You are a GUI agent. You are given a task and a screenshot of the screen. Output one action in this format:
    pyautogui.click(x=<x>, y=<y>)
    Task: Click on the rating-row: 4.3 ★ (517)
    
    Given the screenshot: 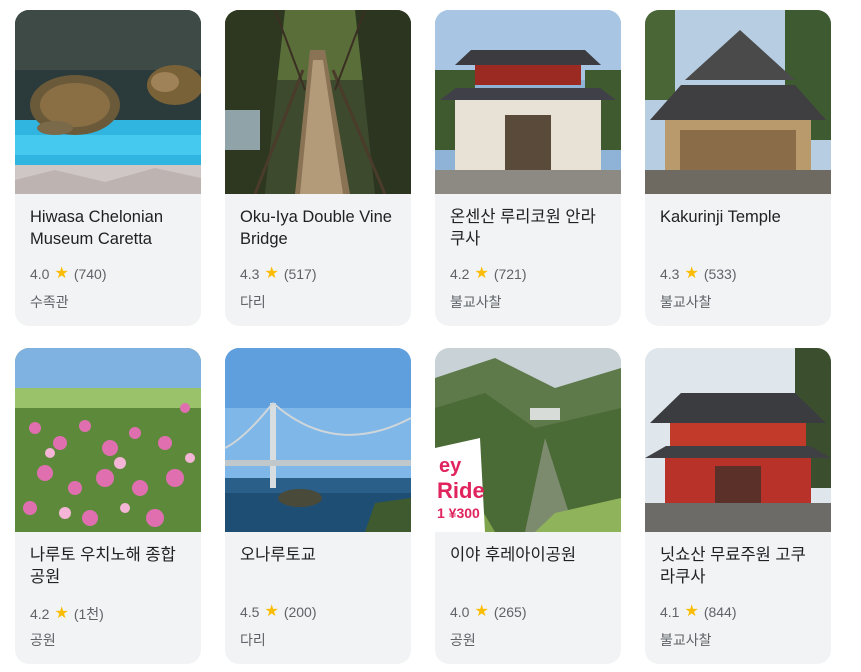 What is the action you would take?
    pyautogui.click(x=278, y=274)
    